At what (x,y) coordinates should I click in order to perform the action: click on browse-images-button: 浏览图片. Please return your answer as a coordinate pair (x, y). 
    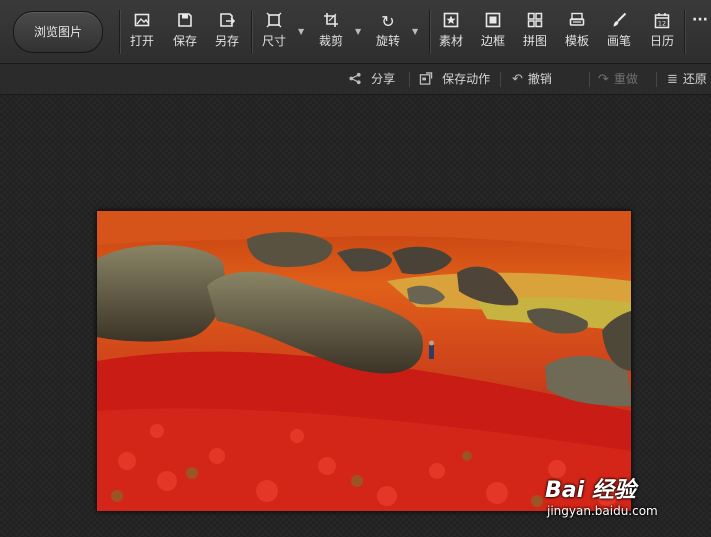
    Looking at the image, I should click on (58, 32).